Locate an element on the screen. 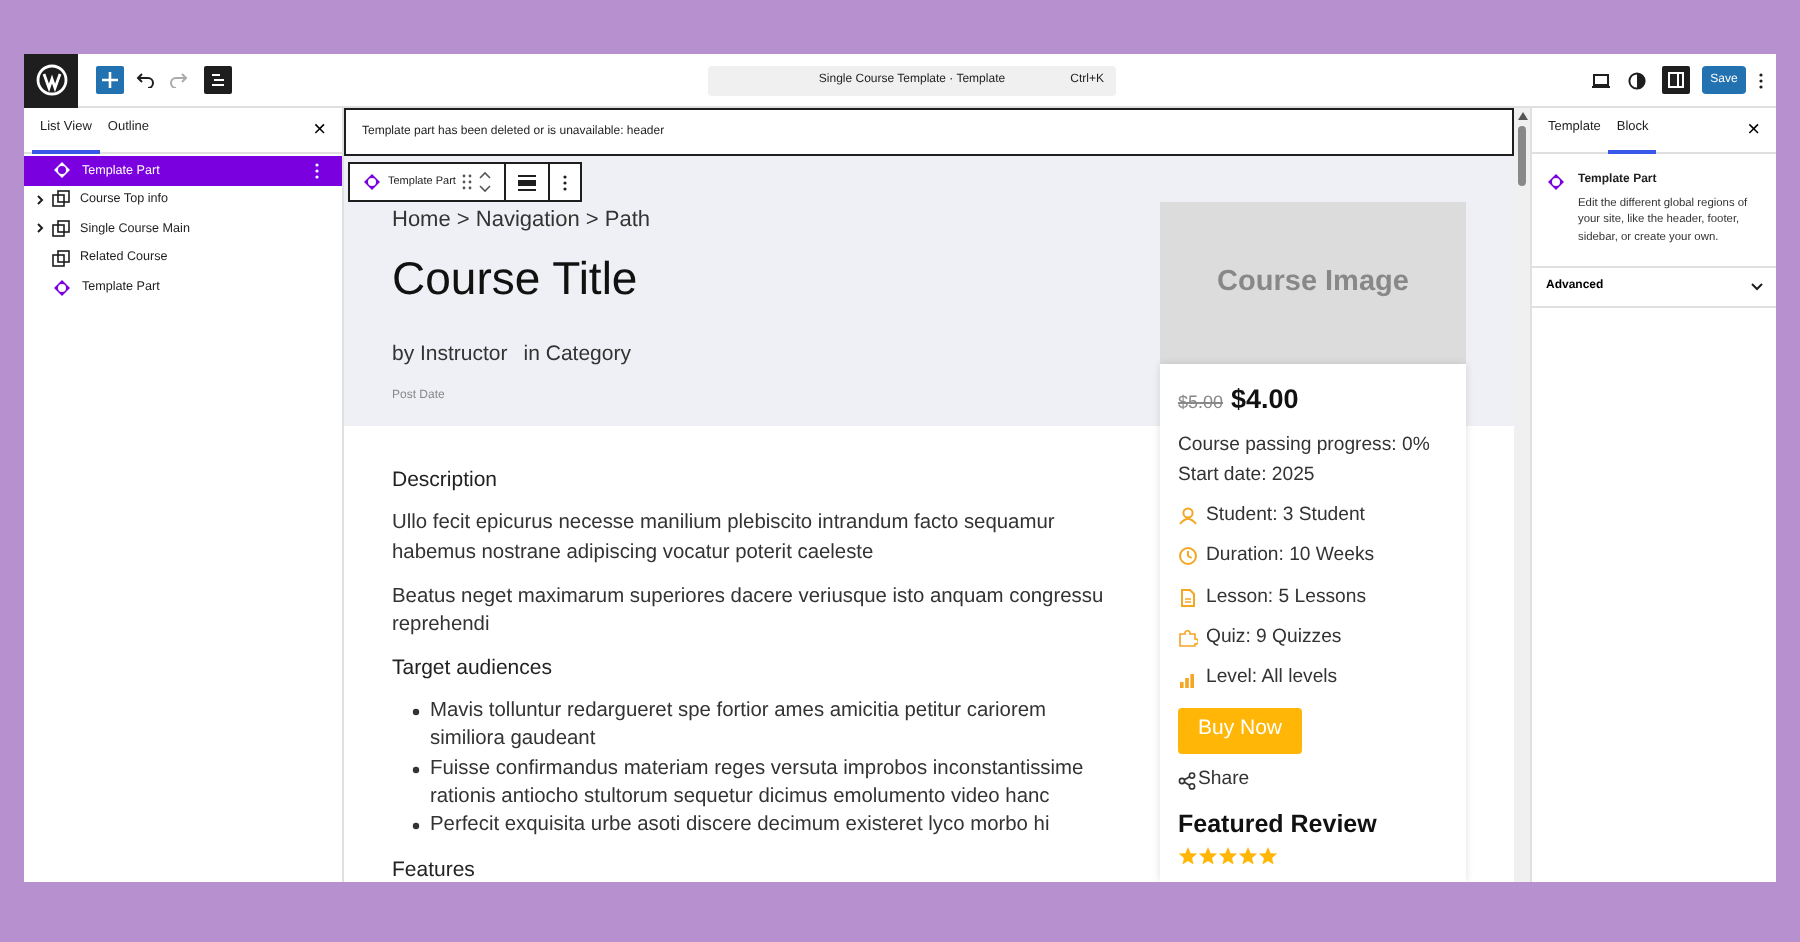  plus-icon is located at coordinates (110, 80).